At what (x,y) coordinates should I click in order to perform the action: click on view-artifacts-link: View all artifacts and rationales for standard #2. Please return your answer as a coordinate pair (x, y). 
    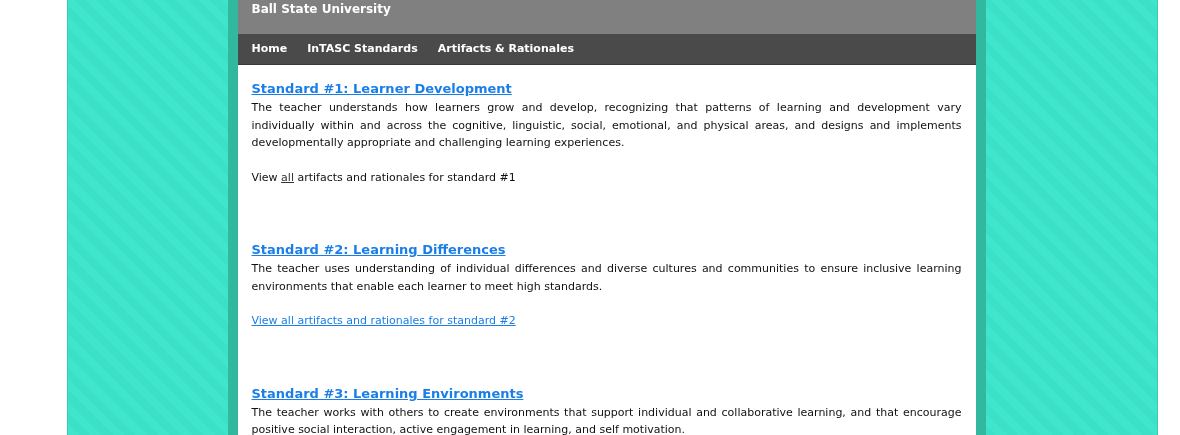
    Looking at the image, I should click on (383, 320).